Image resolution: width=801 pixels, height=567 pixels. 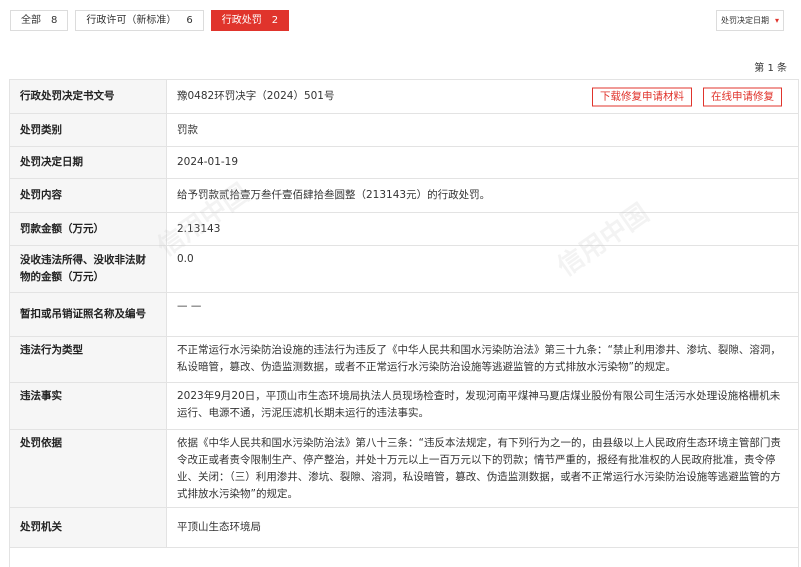 I want to click on tab-all: 全部 8, so click(x=39, y=20).